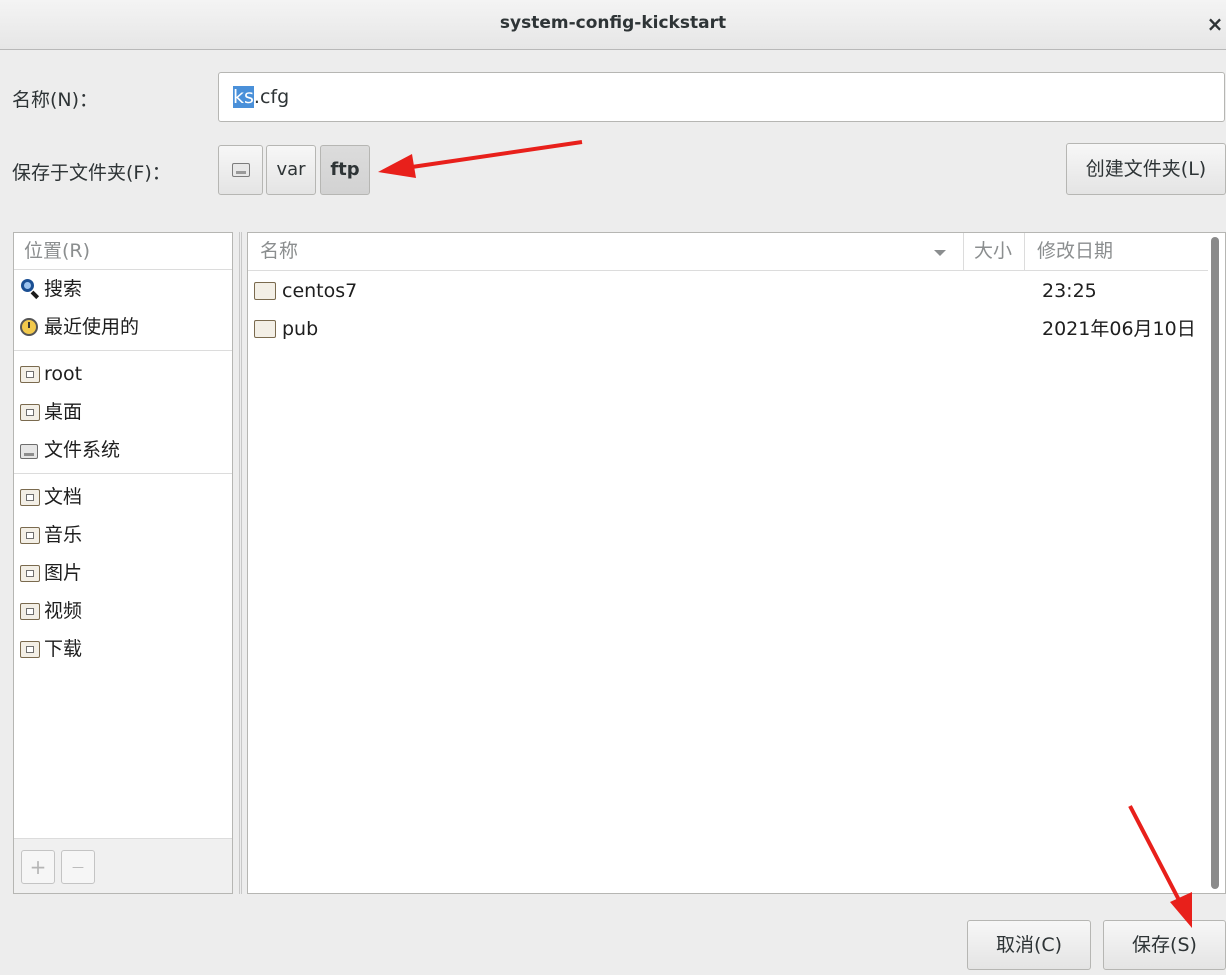 Image resolution: width=1226 pixels, height=975 pixels. Describe the element at coordinates (1215, 24) in the screenshot. I see `close-button: ×` at that location.